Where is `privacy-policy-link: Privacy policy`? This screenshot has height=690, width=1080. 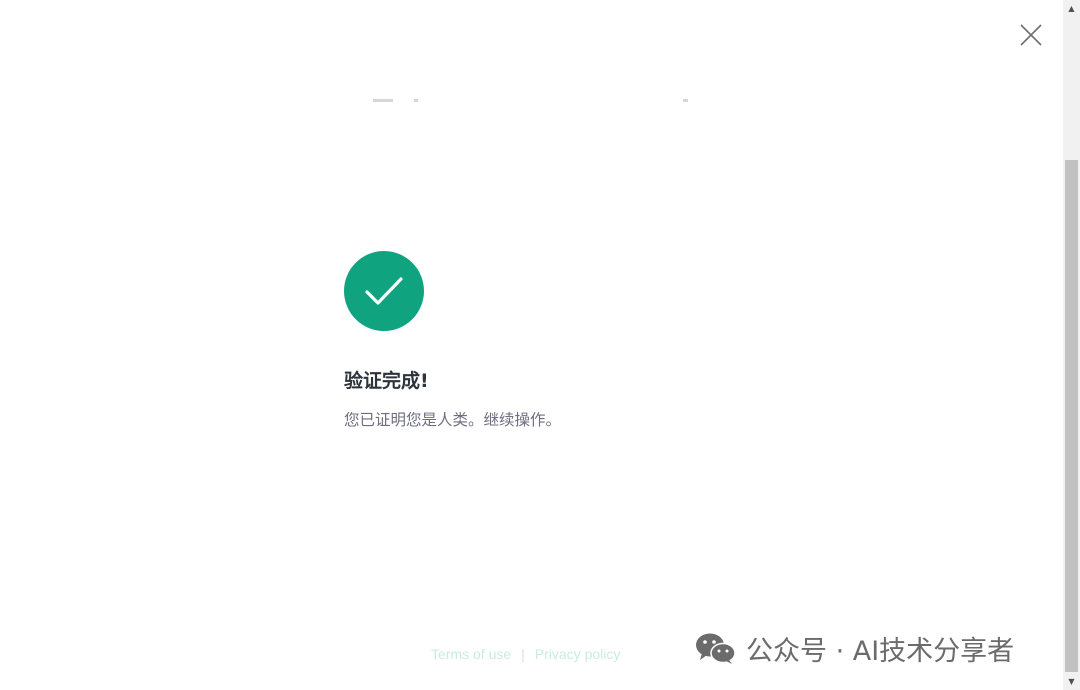 privacy-policy-link: Privacy policy is located at coordinates (578, 654).